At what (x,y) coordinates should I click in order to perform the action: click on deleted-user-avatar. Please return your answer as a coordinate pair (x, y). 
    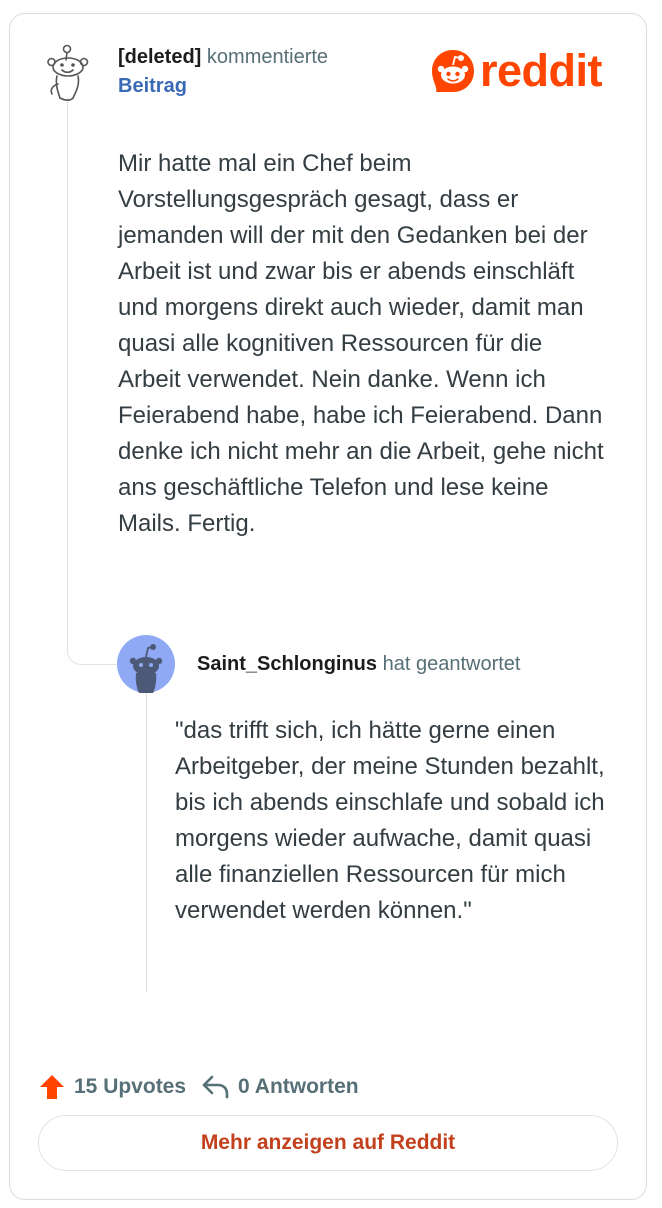
    Looking at the image, I should click on (67, 71).